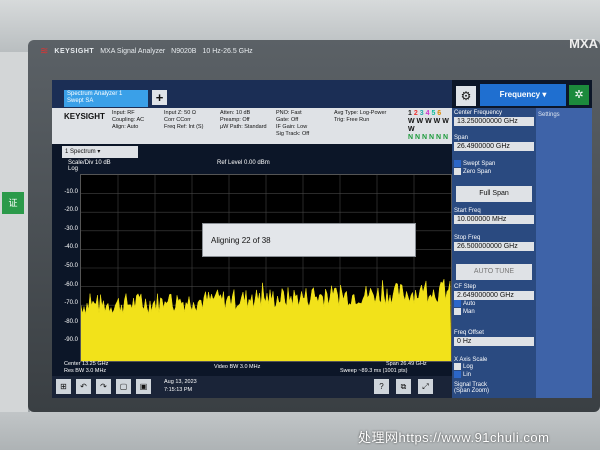  I want to click on avg-info: Avg Type: Log-Power Trig: Free Run, so click(360, 117).